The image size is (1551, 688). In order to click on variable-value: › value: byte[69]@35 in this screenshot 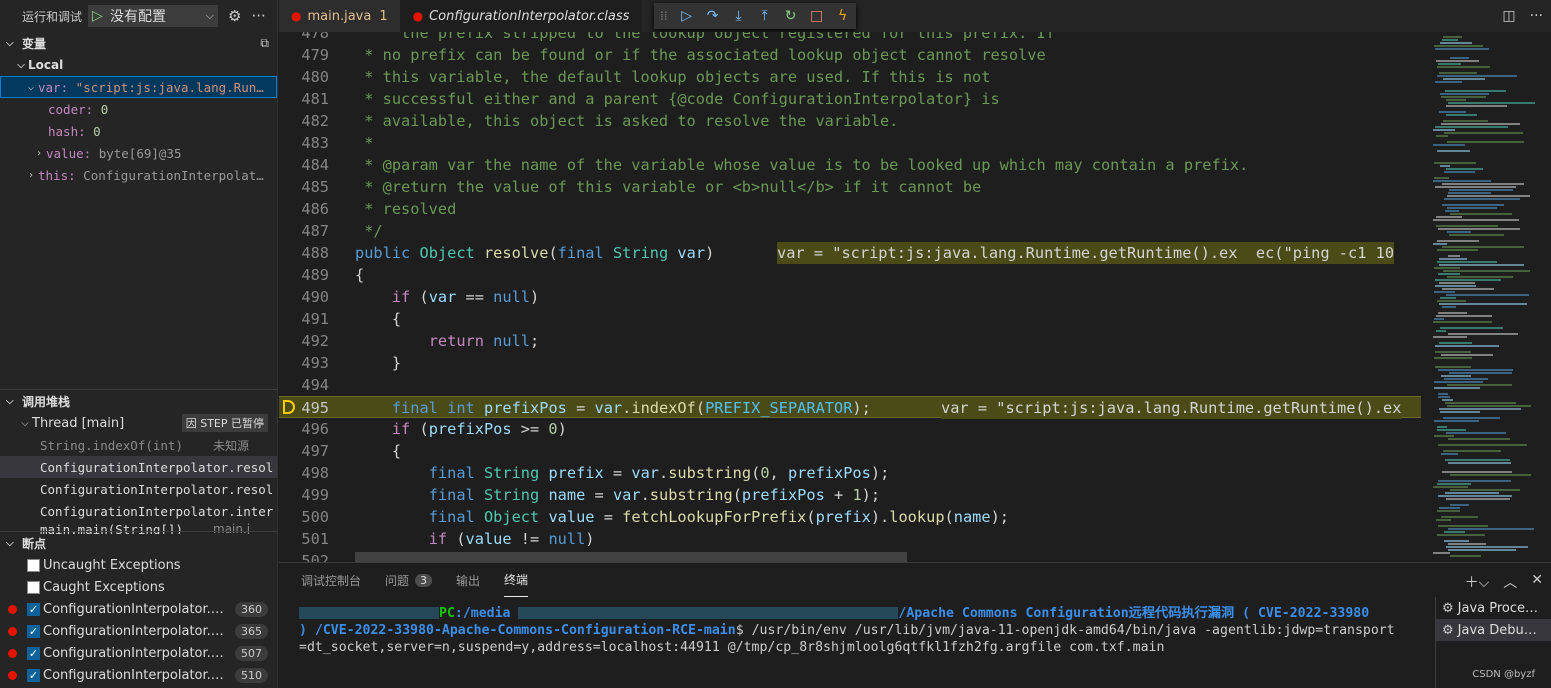, I will do `click(138, 153)`.